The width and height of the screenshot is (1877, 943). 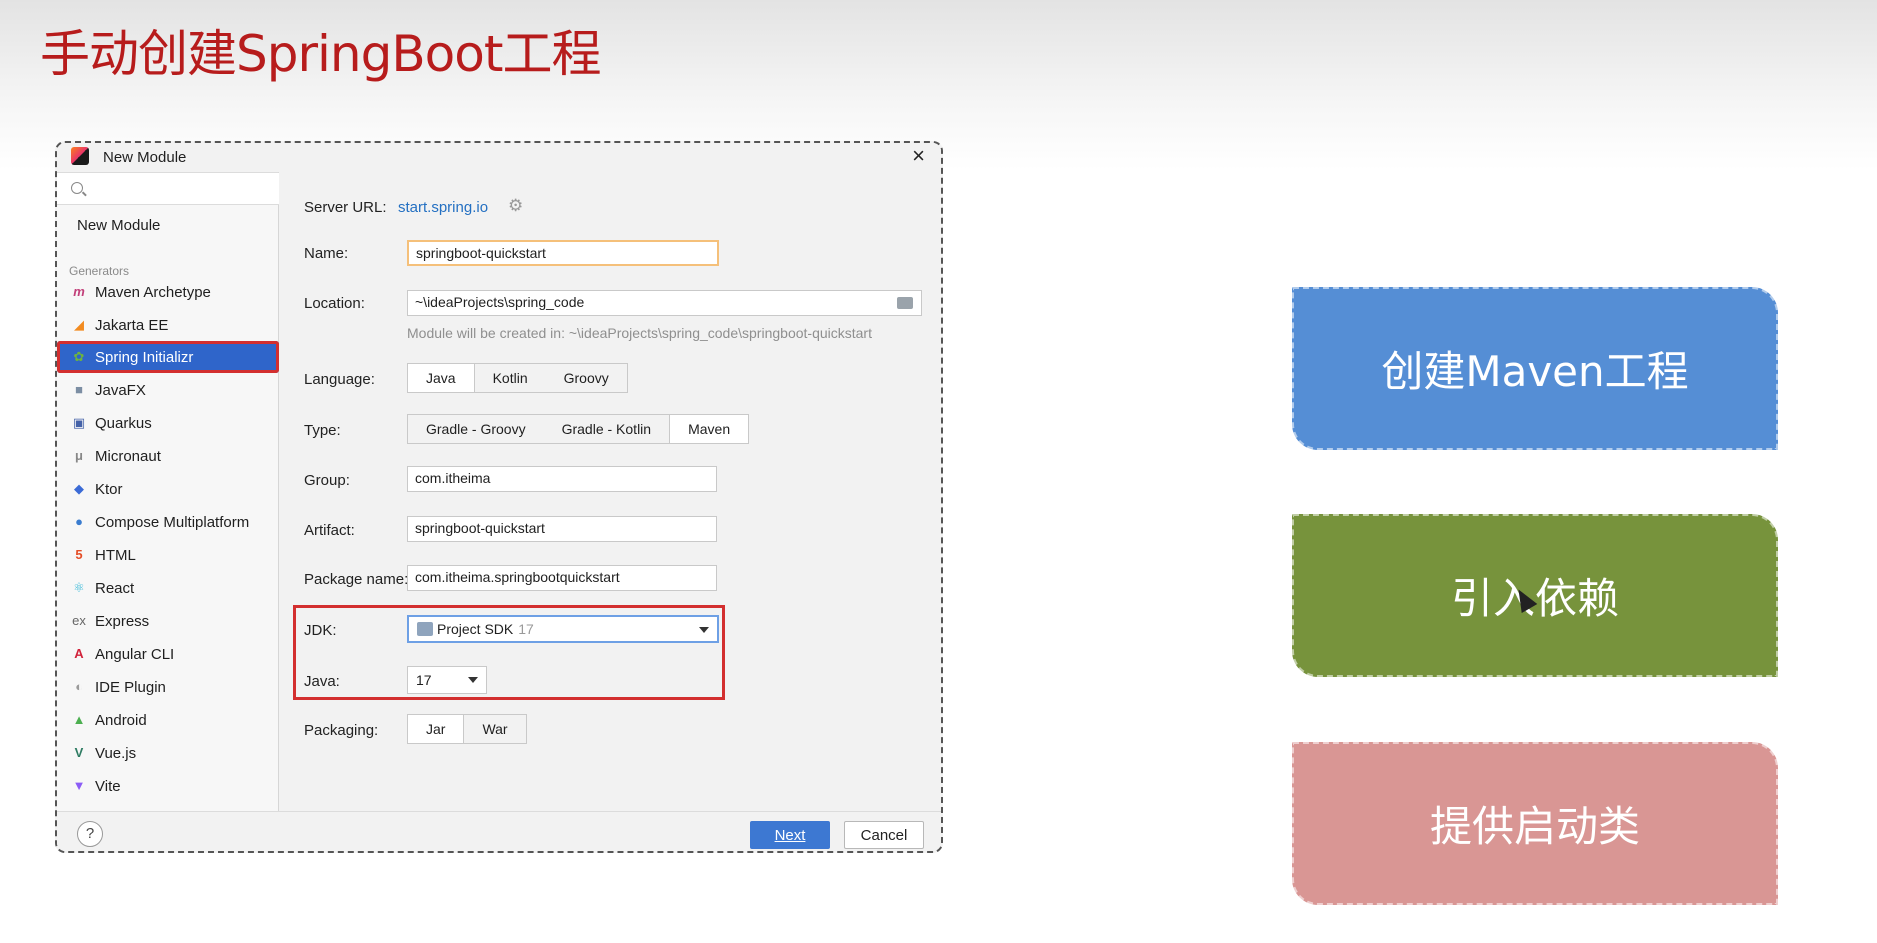 I want to click on compose-icon: ●, so click(x=79, y=521).